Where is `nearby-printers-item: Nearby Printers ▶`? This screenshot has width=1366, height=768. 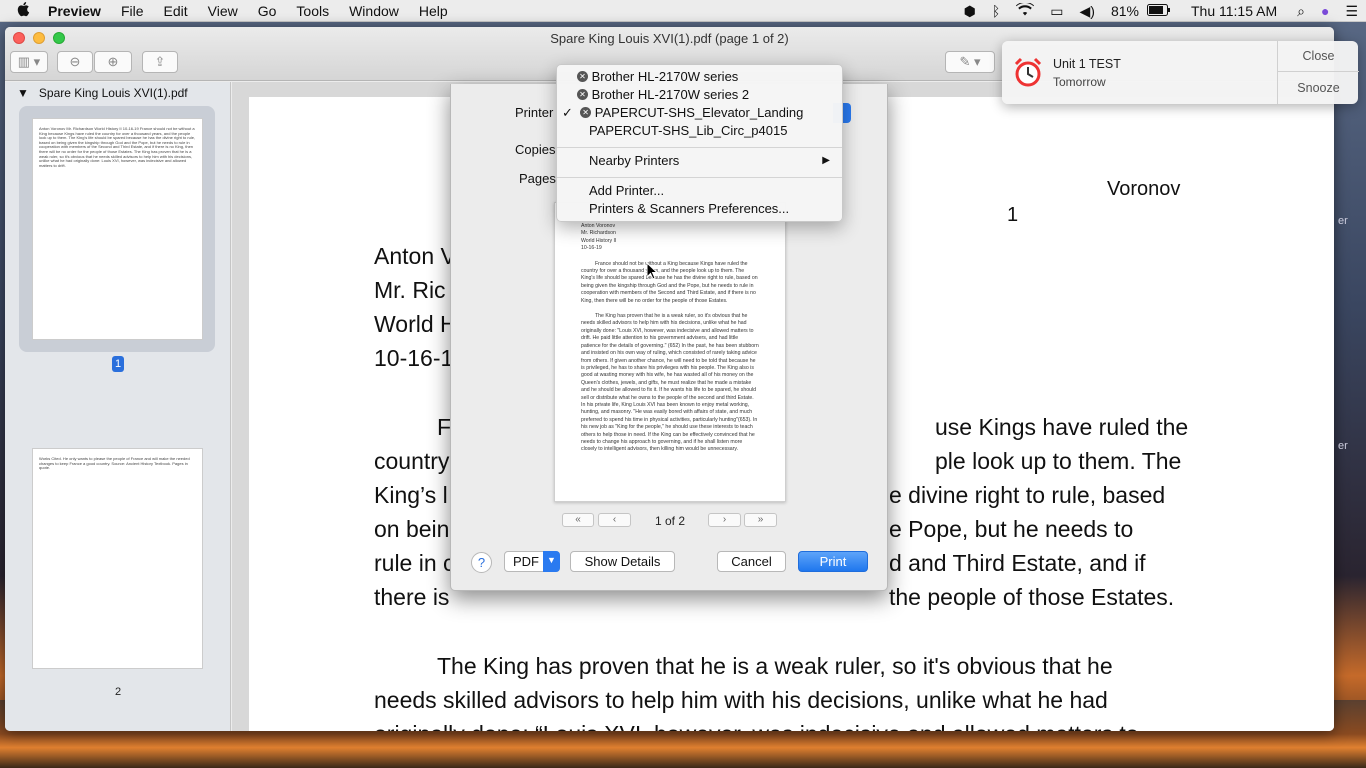 nearby-printers-item: Nearby Printers ▶ is located at coordinates (699, 161).